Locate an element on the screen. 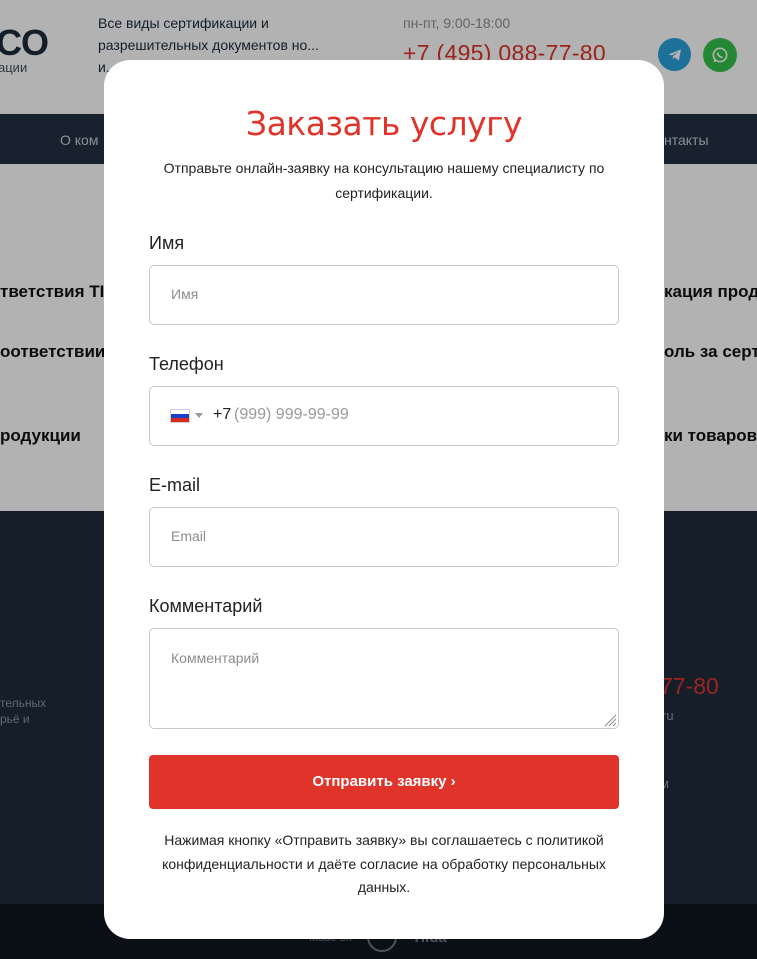  email-placeholder: Email is located at coordinates (189, 536).